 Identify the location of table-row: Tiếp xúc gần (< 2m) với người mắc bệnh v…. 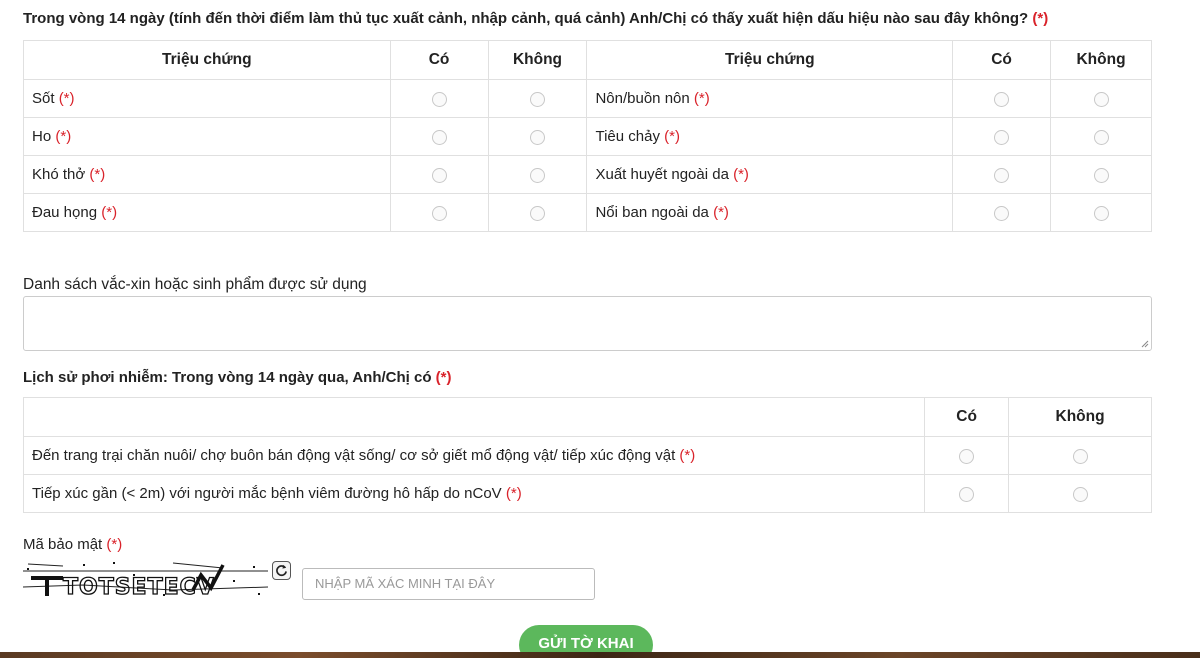
(587, 493).